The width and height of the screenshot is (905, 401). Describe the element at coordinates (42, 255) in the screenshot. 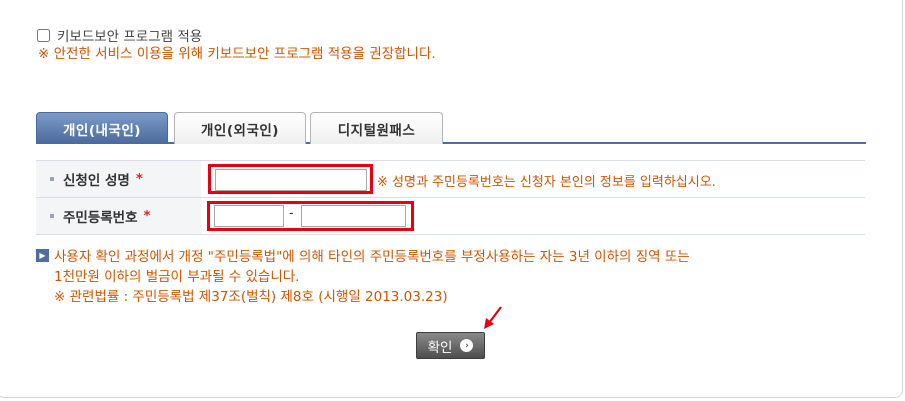

I see `info-arrow-icon: ▶` at that location.